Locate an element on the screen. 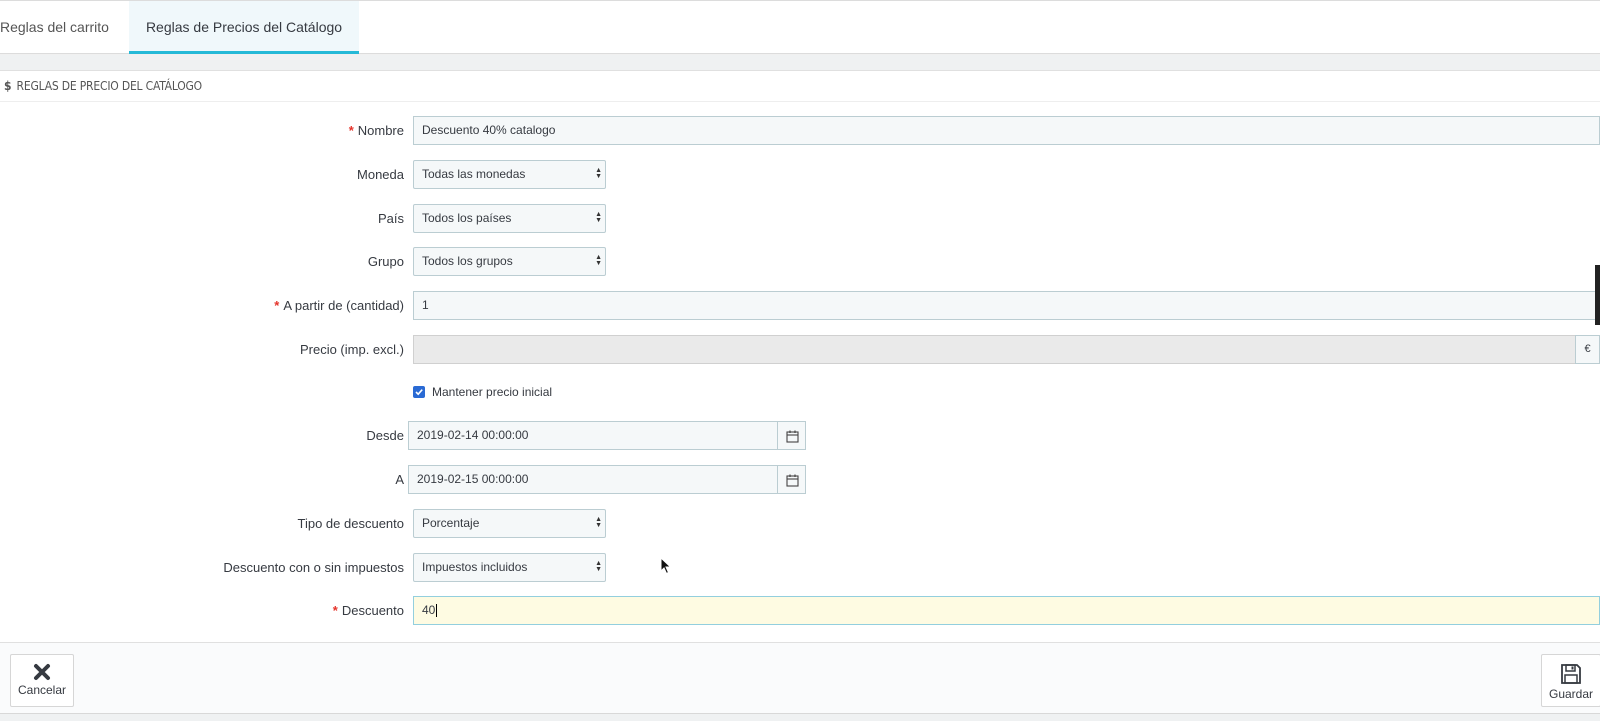 The width and height of the screenshot is (1600, 721). save-button: Guardar is located at coordinates (1570, 680).